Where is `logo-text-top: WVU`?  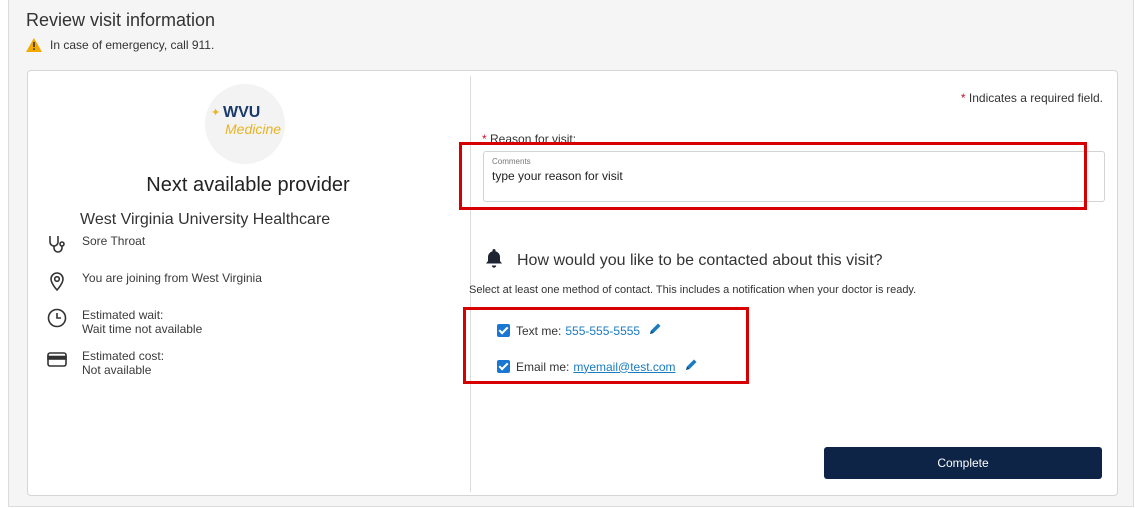
logo-text-top: WVU is located at coordinates (242, 112).